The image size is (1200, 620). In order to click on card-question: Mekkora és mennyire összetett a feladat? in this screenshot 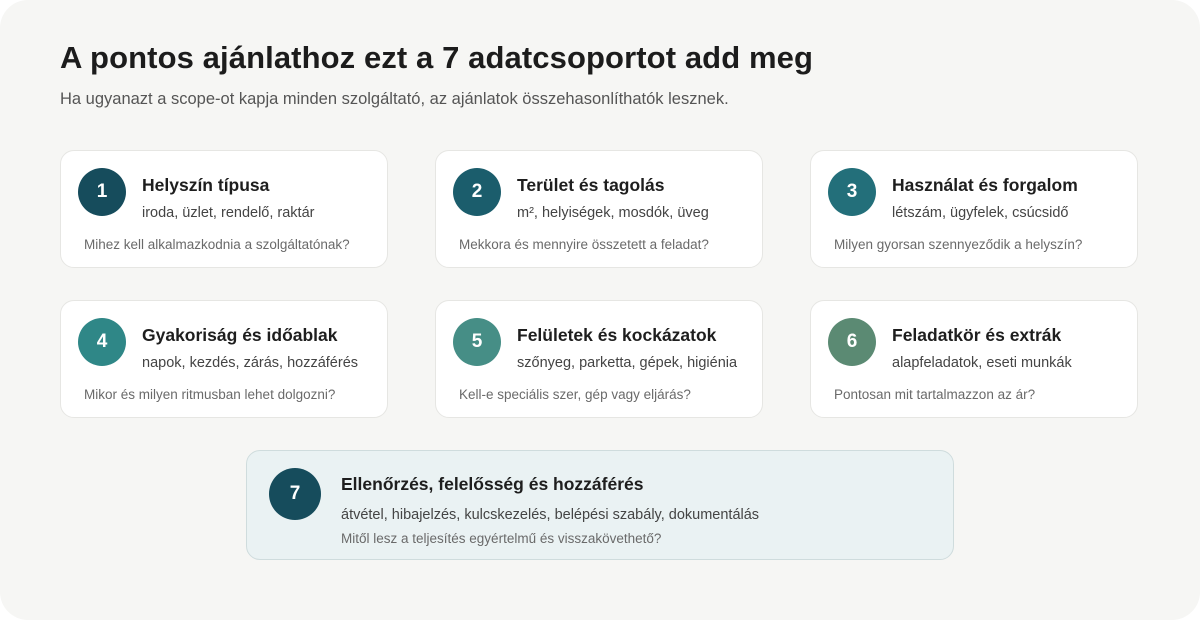, I will do `click(584, 244)`.